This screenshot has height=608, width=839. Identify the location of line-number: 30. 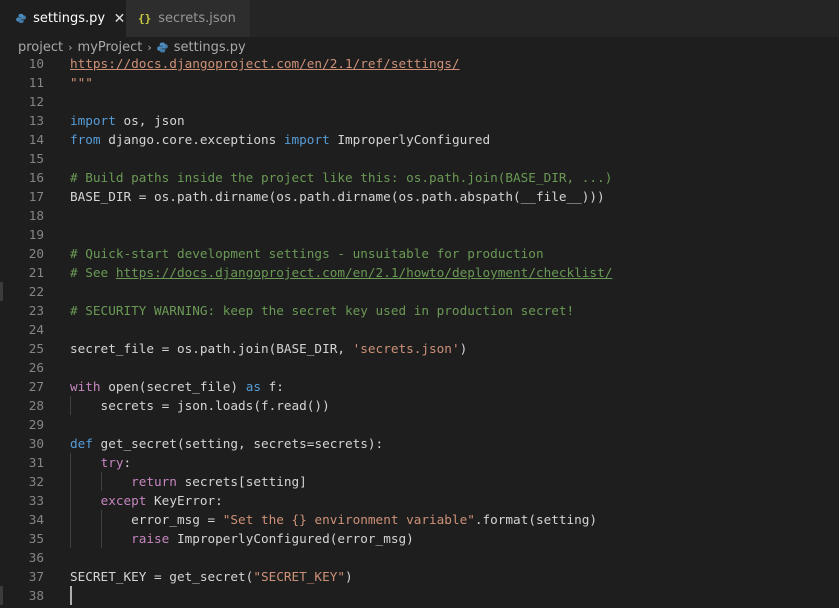
(36, 443).